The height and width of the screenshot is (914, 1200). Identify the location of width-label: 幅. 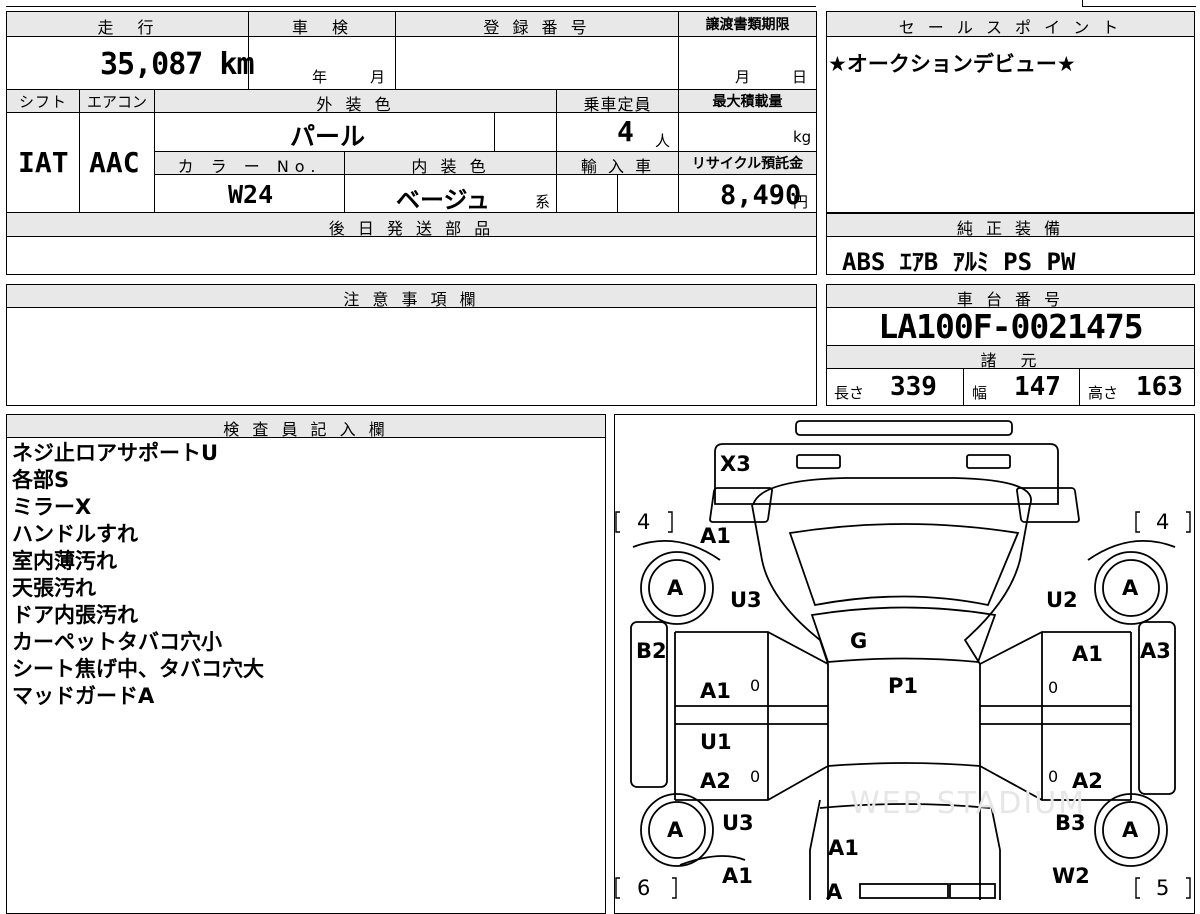
(980, 393).